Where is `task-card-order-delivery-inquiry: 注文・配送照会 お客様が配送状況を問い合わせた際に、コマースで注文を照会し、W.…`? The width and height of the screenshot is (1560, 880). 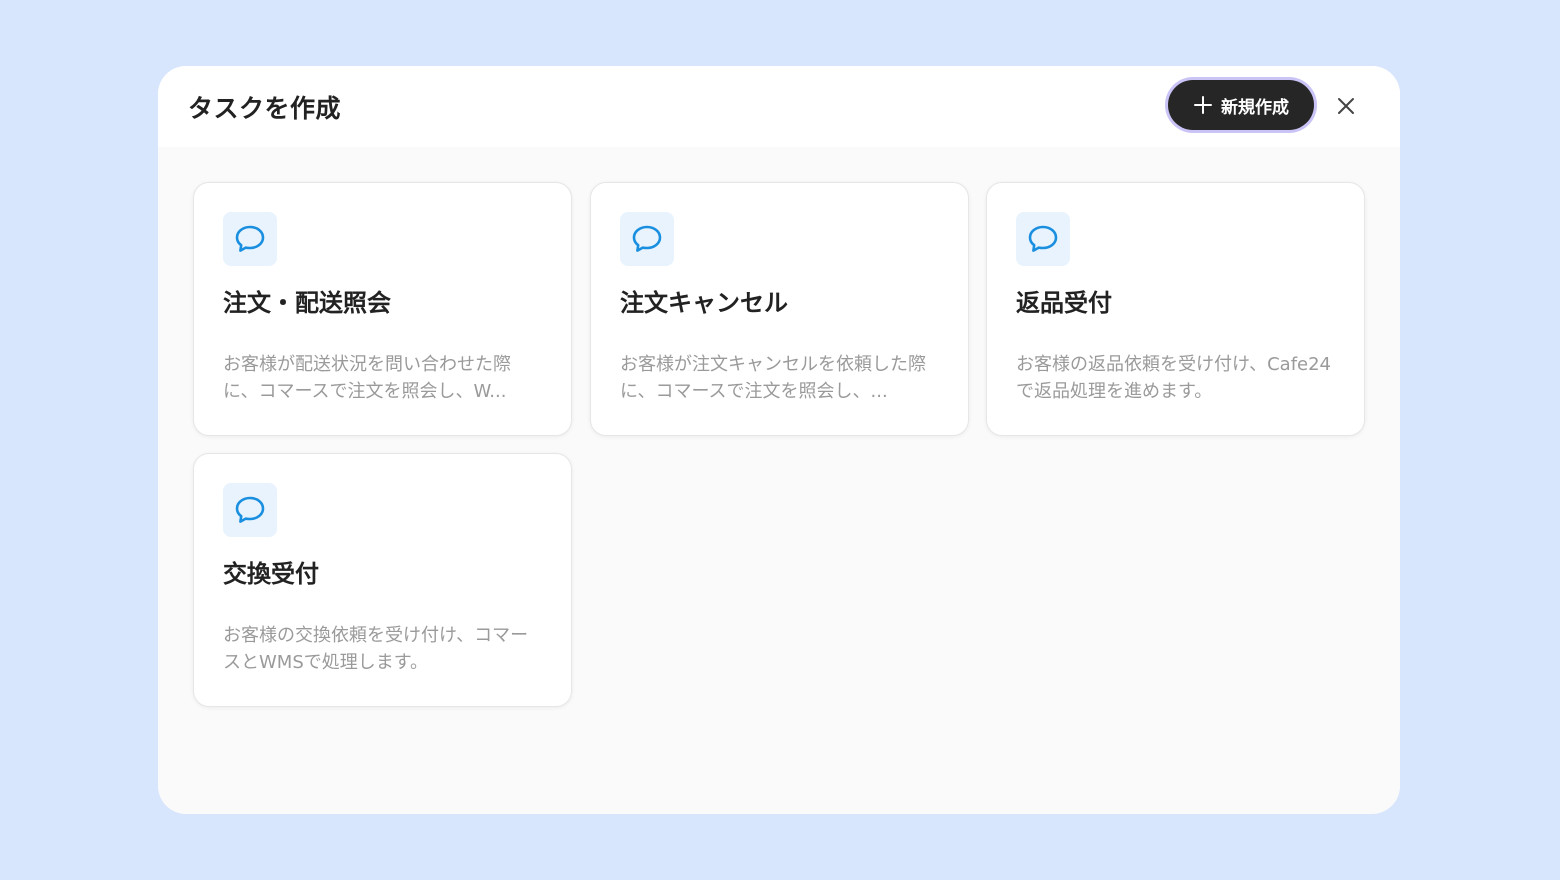
task-card-order-delivery-inquiry: 注文・配送照会 お客様が配送状況を問い合わせた際に、コマースで注文を照会し、W.… is located at coordinates (382, 309).